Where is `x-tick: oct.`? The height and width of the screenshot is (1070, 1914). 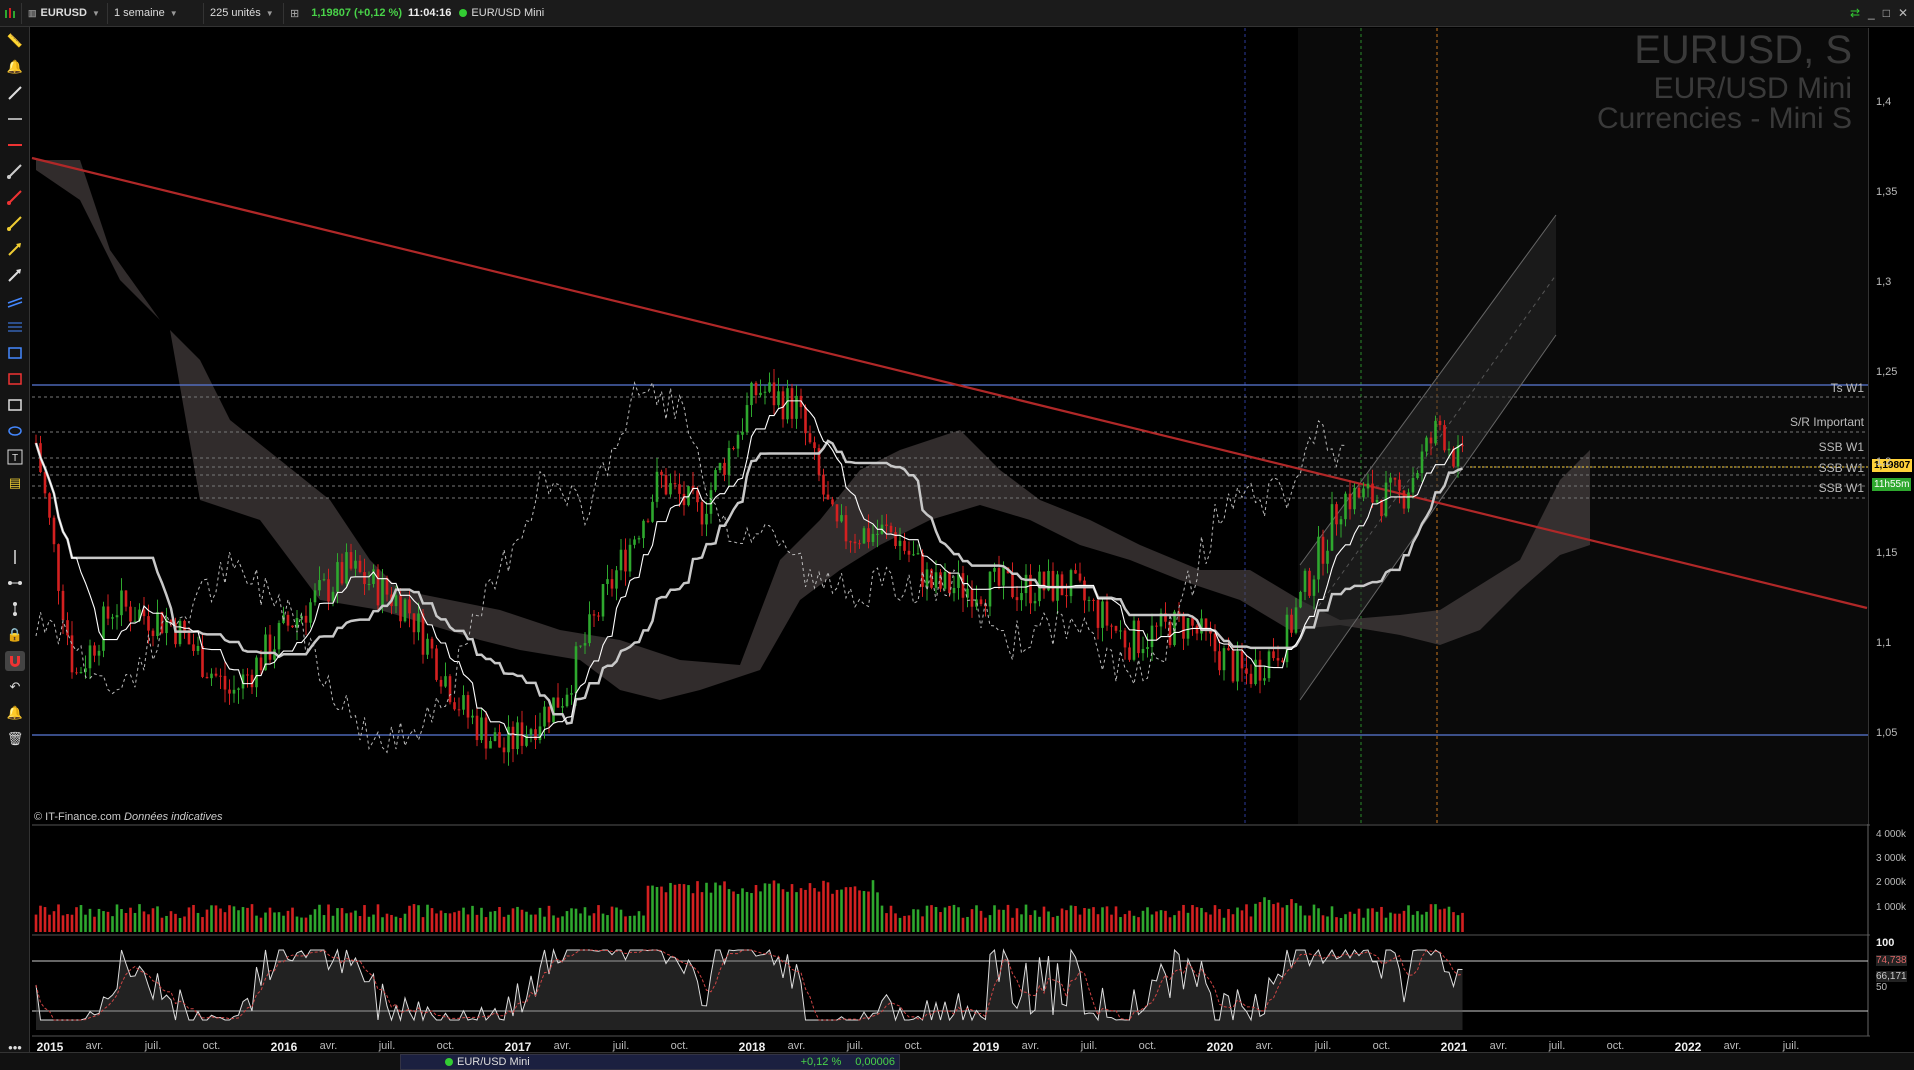
x-tick: oct. is located at coordinates (211, 1046).